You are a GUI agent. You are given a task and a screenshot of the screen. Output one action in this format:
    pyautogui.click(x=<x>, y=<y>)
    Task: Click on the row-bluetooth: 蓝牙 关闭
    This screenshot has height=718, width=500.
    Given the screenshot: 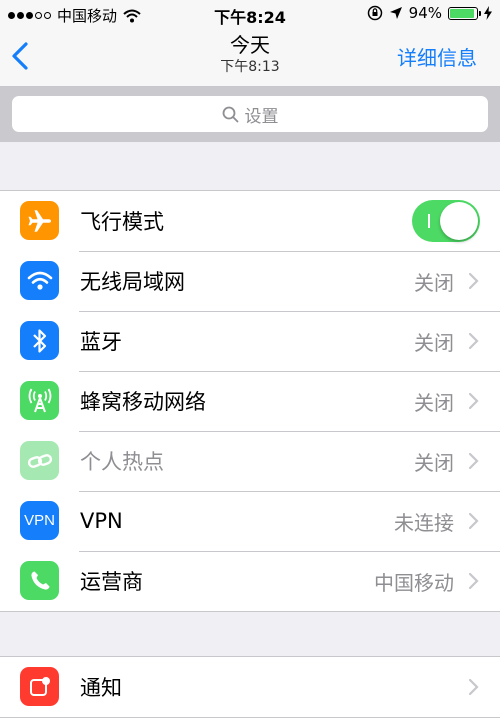 What is the action you would take?
    pyautogui.click(x=250, y=341)
    